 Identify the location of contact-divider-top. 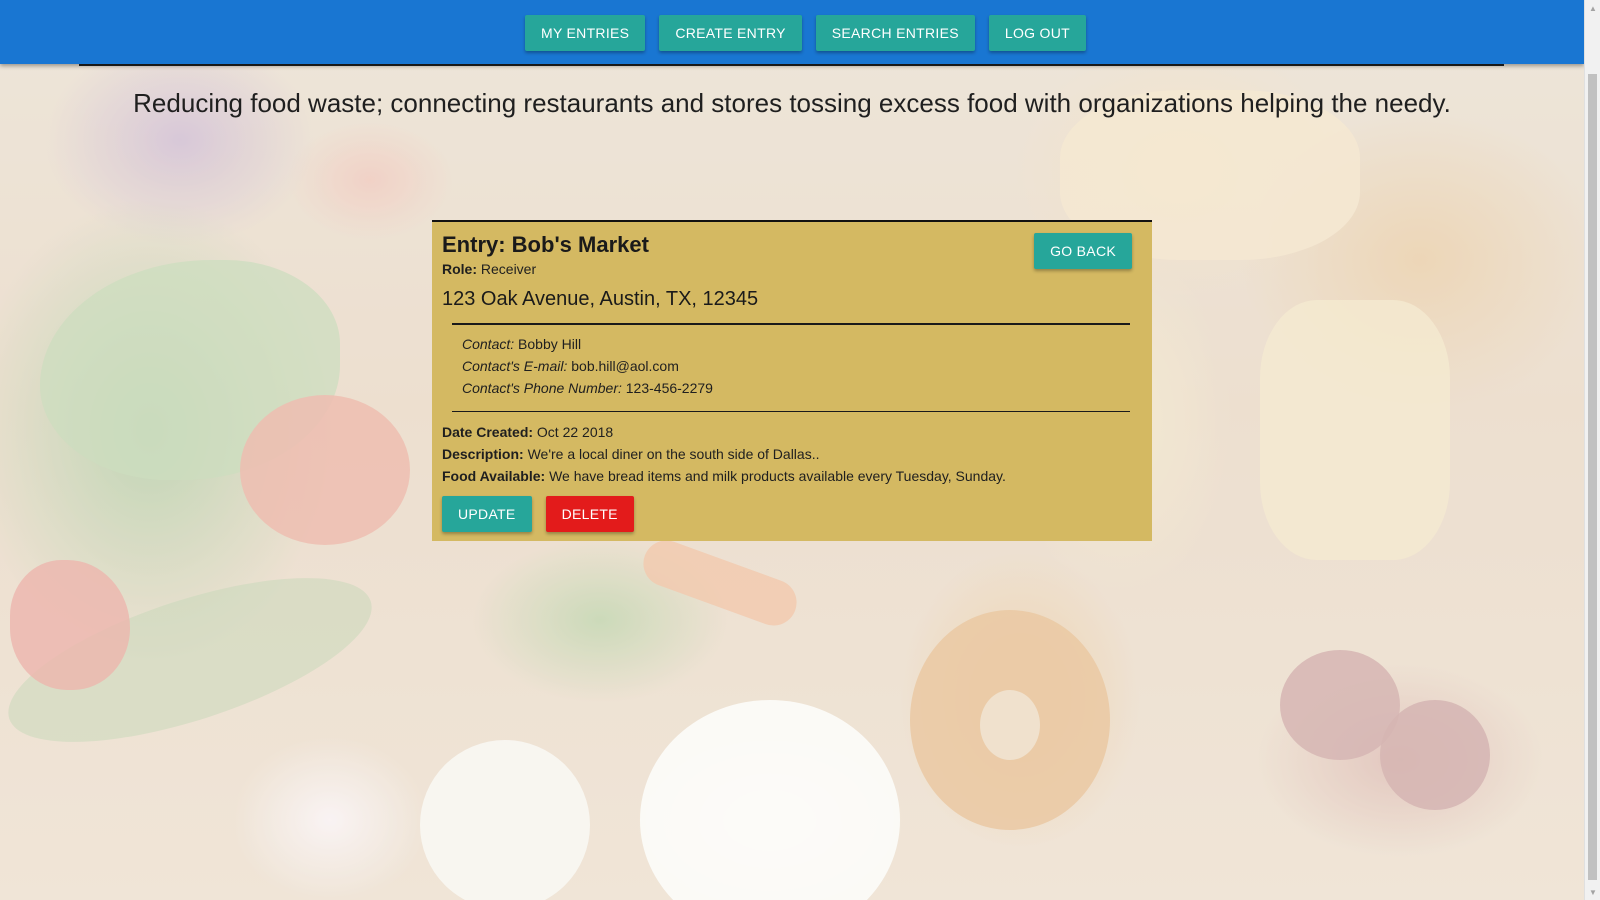
(791, 324).